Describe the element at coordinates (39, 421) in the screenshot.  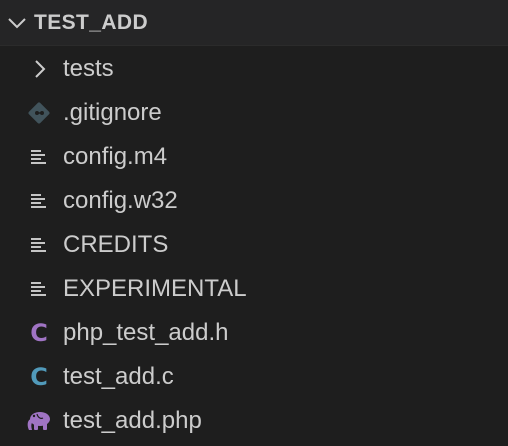
I see `php-elephant-icon` at that location.